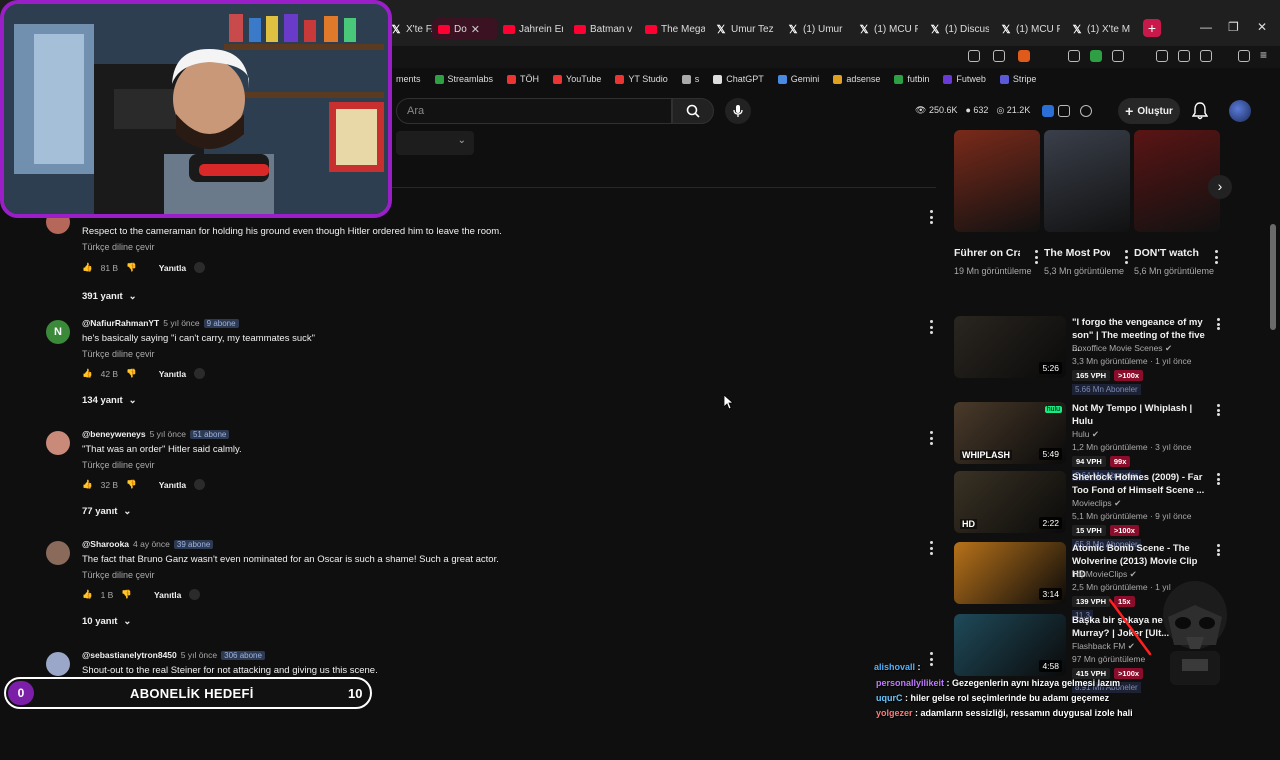 The height and width of the screenshot is (760, 1280). I want to click on view-replies-button: 10 yanıt ⌄, so click(106, 621).